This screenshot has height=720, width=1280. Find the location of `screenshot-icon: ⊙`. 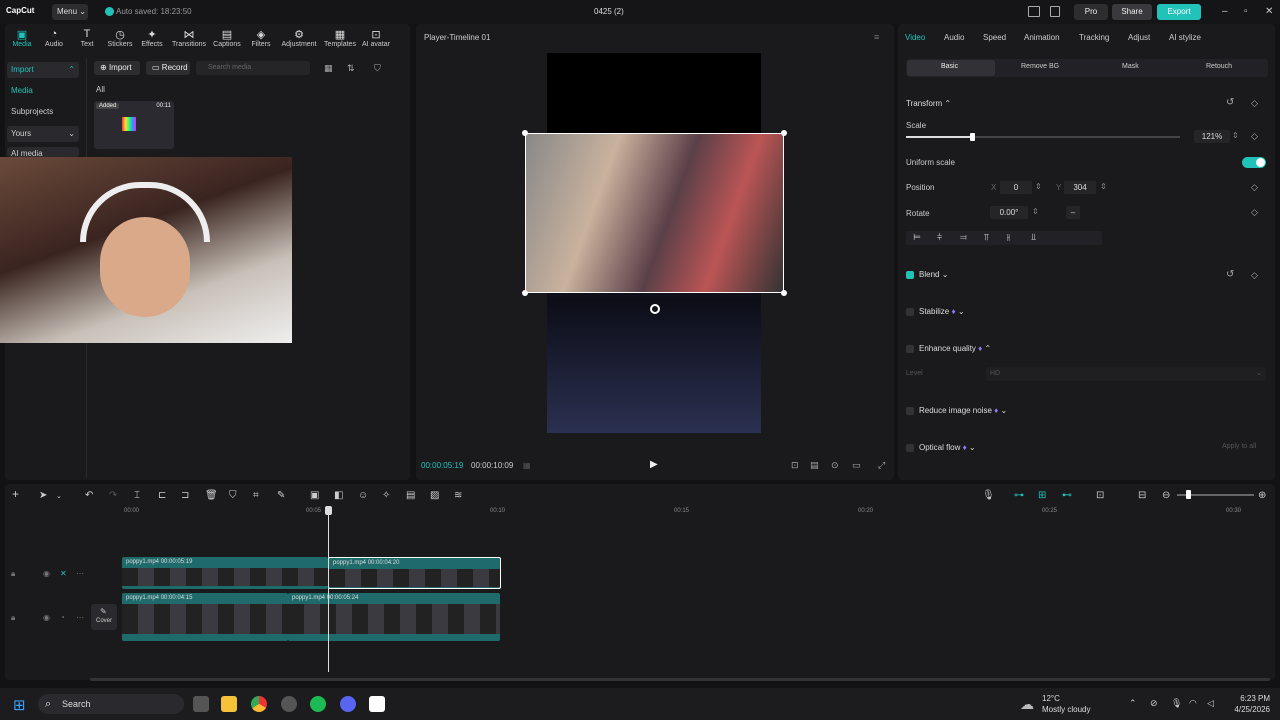

screenshot-icon: ⊙ is located at coordinates (835, 465).